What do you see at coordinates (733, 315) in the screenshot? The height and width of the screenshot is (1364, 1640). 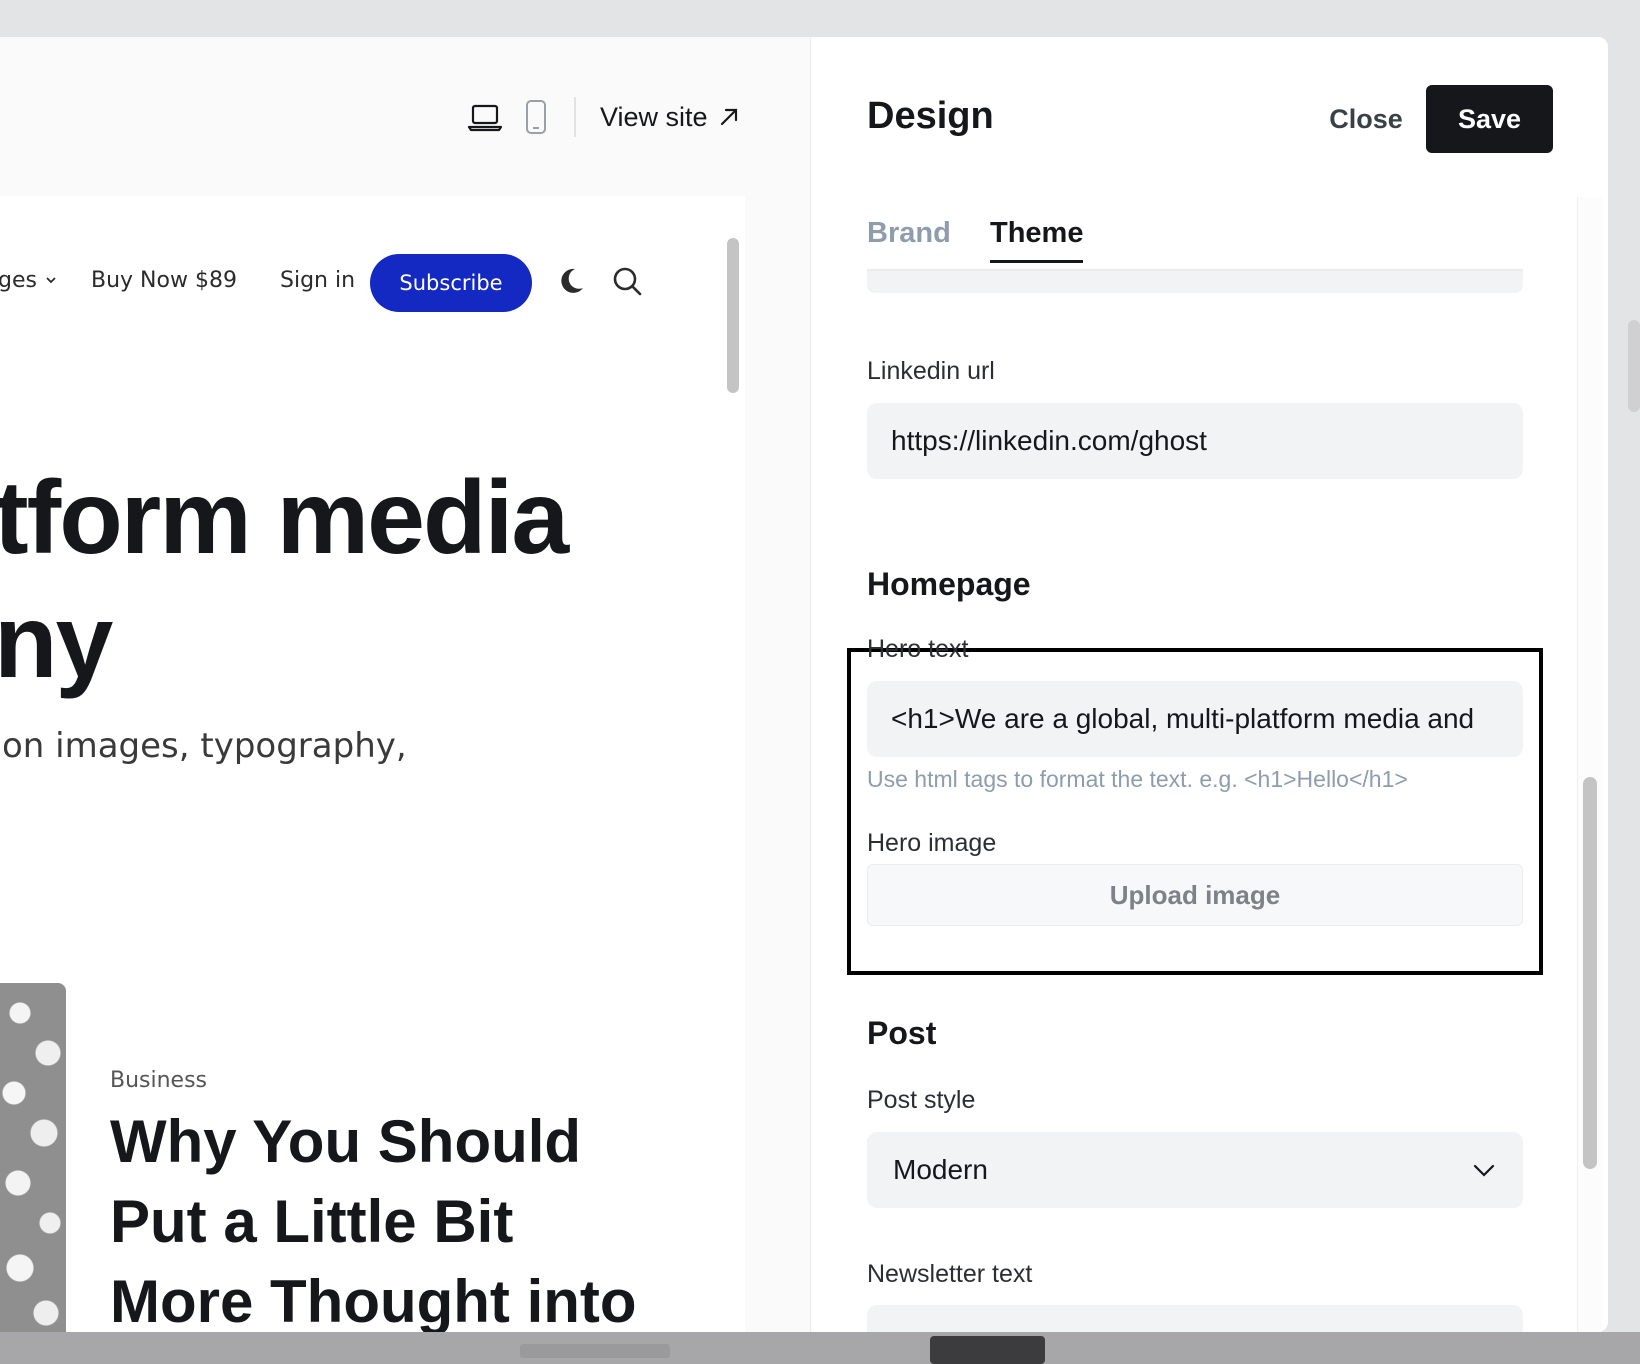 I see `preview-scroll-thumb` at bounding box center [733, 315].